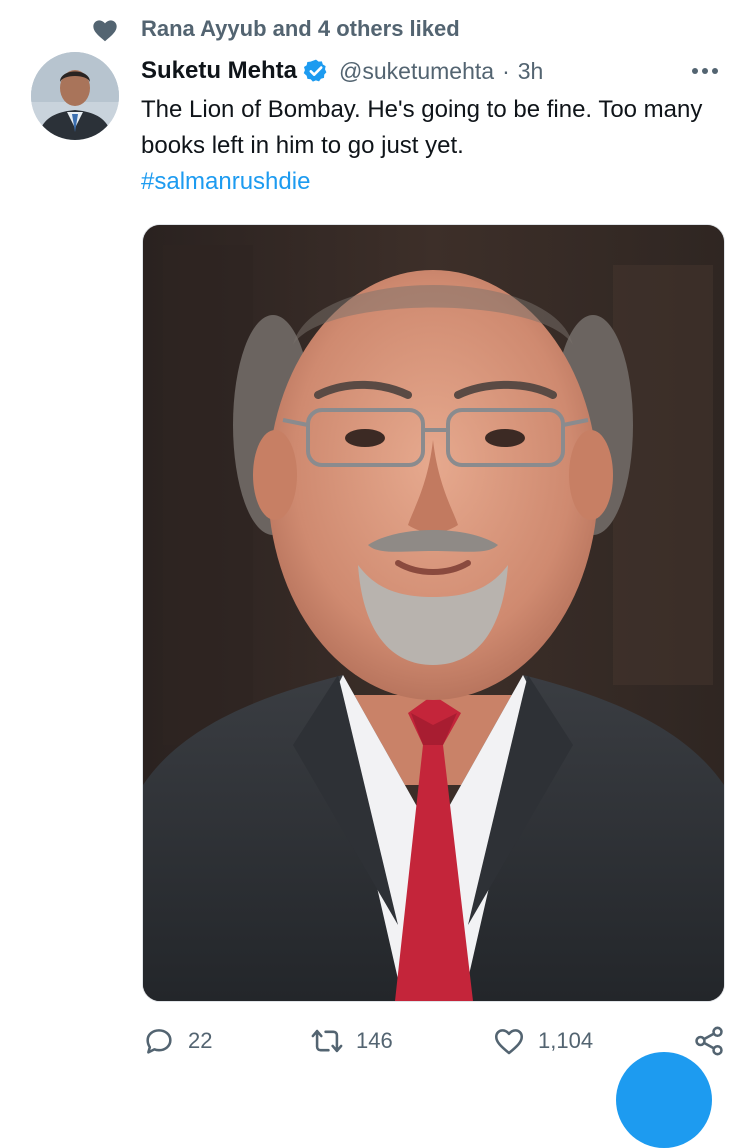 This screenshot has width=755, height=1148. I want to click on heart-icon, so click(105, 31).